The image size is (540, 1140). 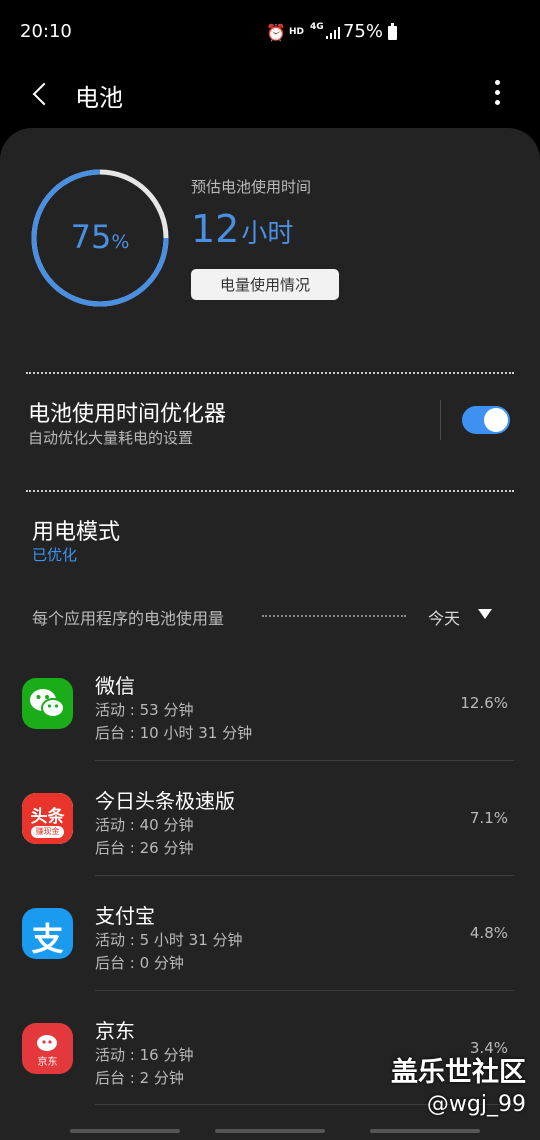 I want to click on watermark-user: @wgj_99, so click(x=476, y=1104).